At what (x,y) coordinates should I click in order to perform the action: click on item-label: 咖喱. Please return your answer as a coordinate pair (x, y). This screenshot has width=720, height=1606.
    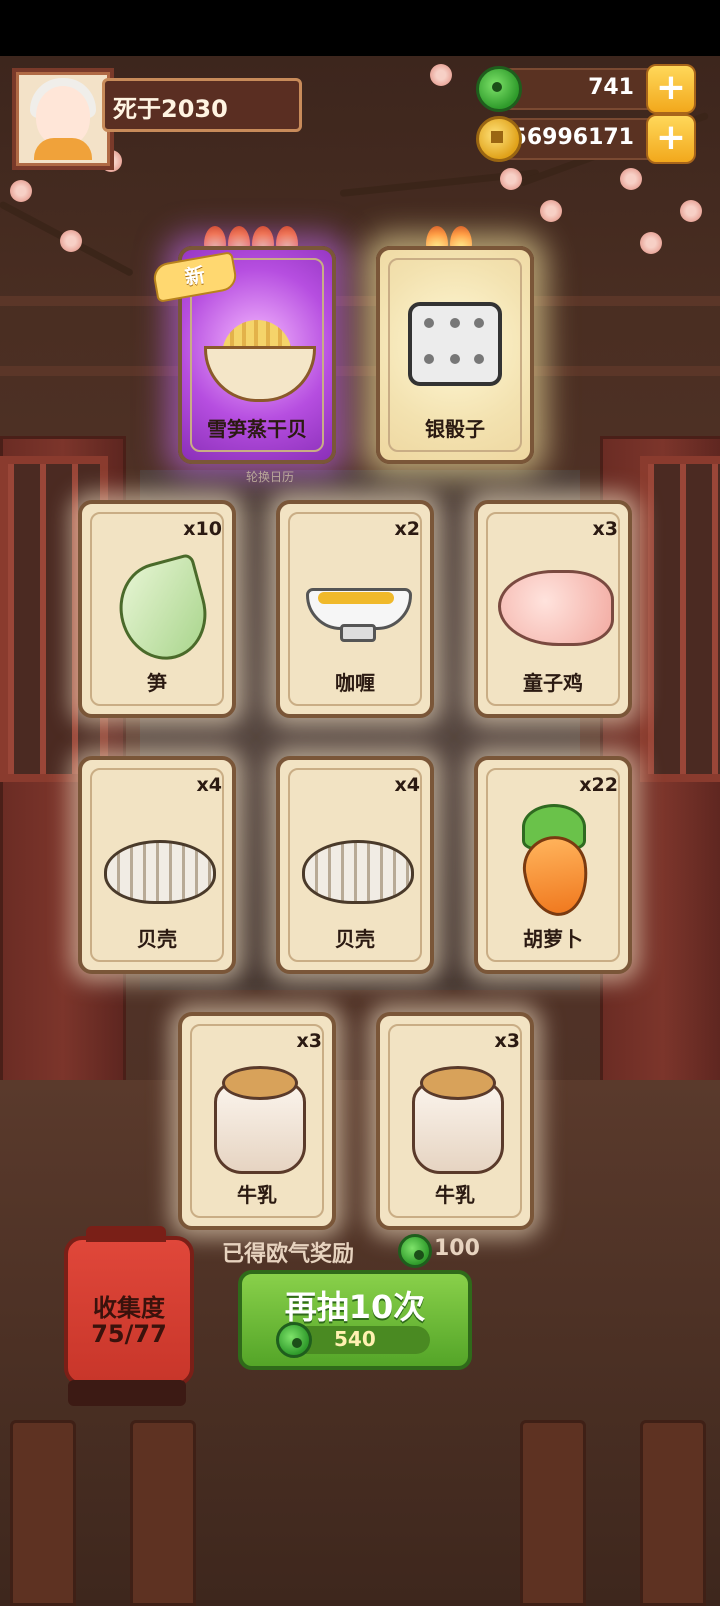
    Looking at the image, I should click on (355, 683).